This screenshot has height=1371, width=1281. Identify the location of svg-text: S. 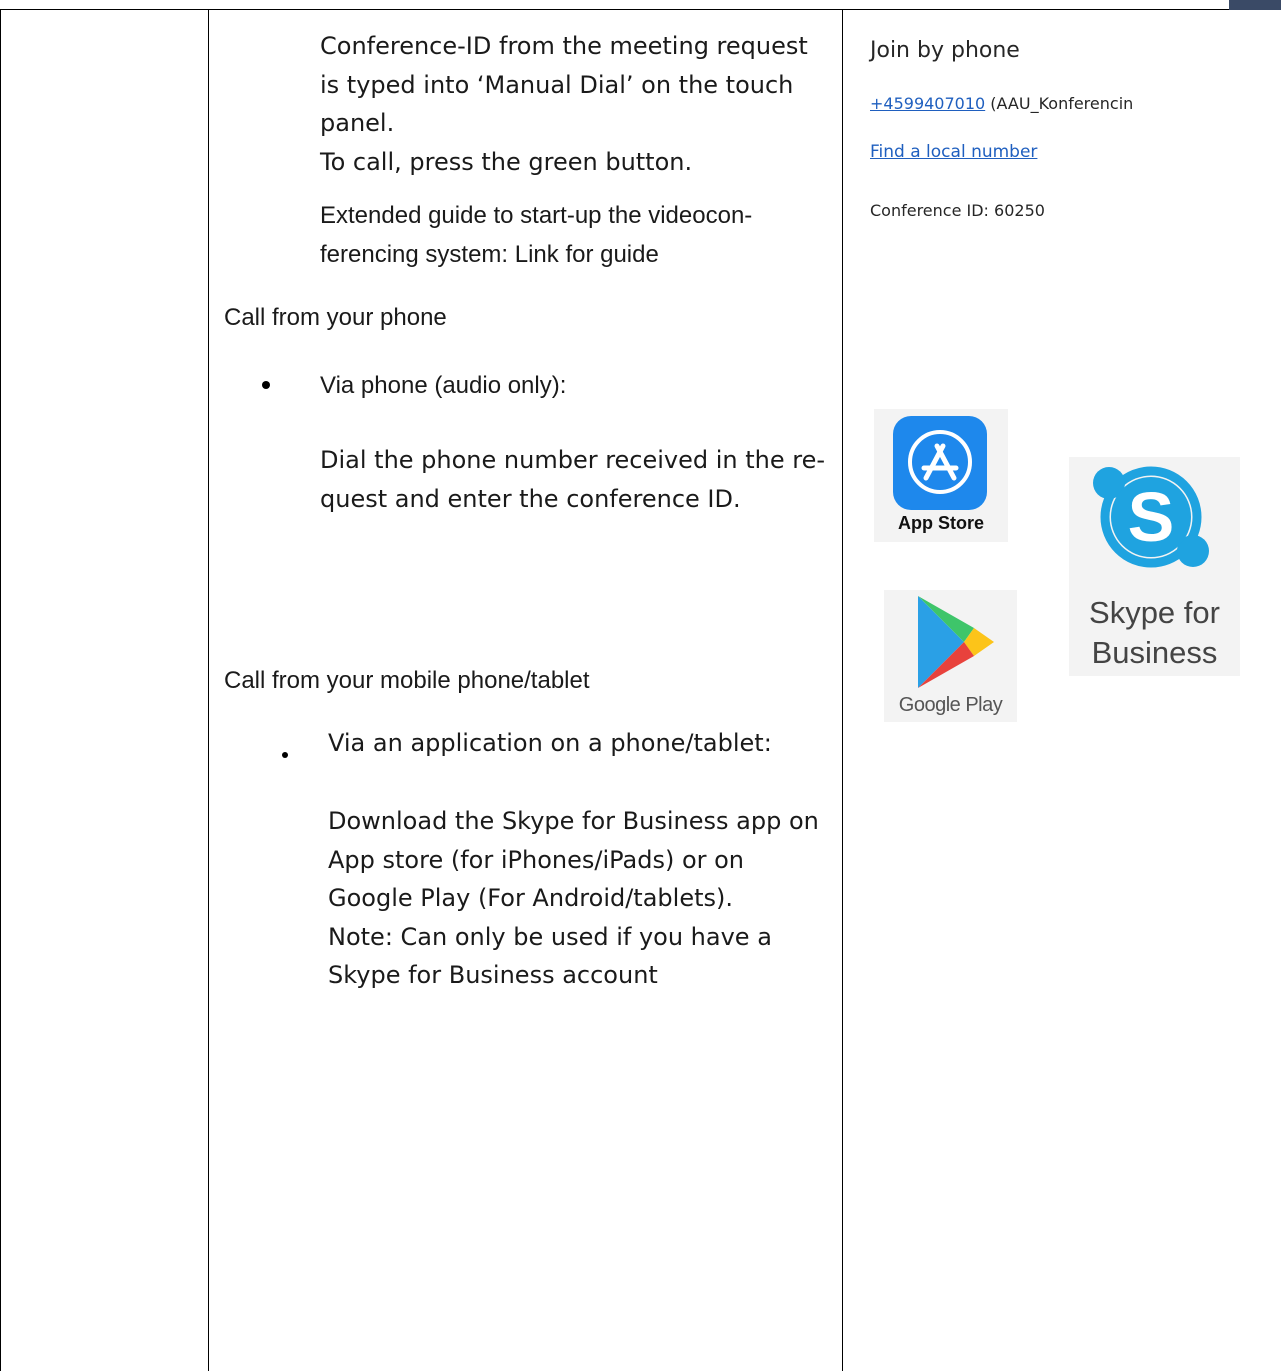
(1151, 517).